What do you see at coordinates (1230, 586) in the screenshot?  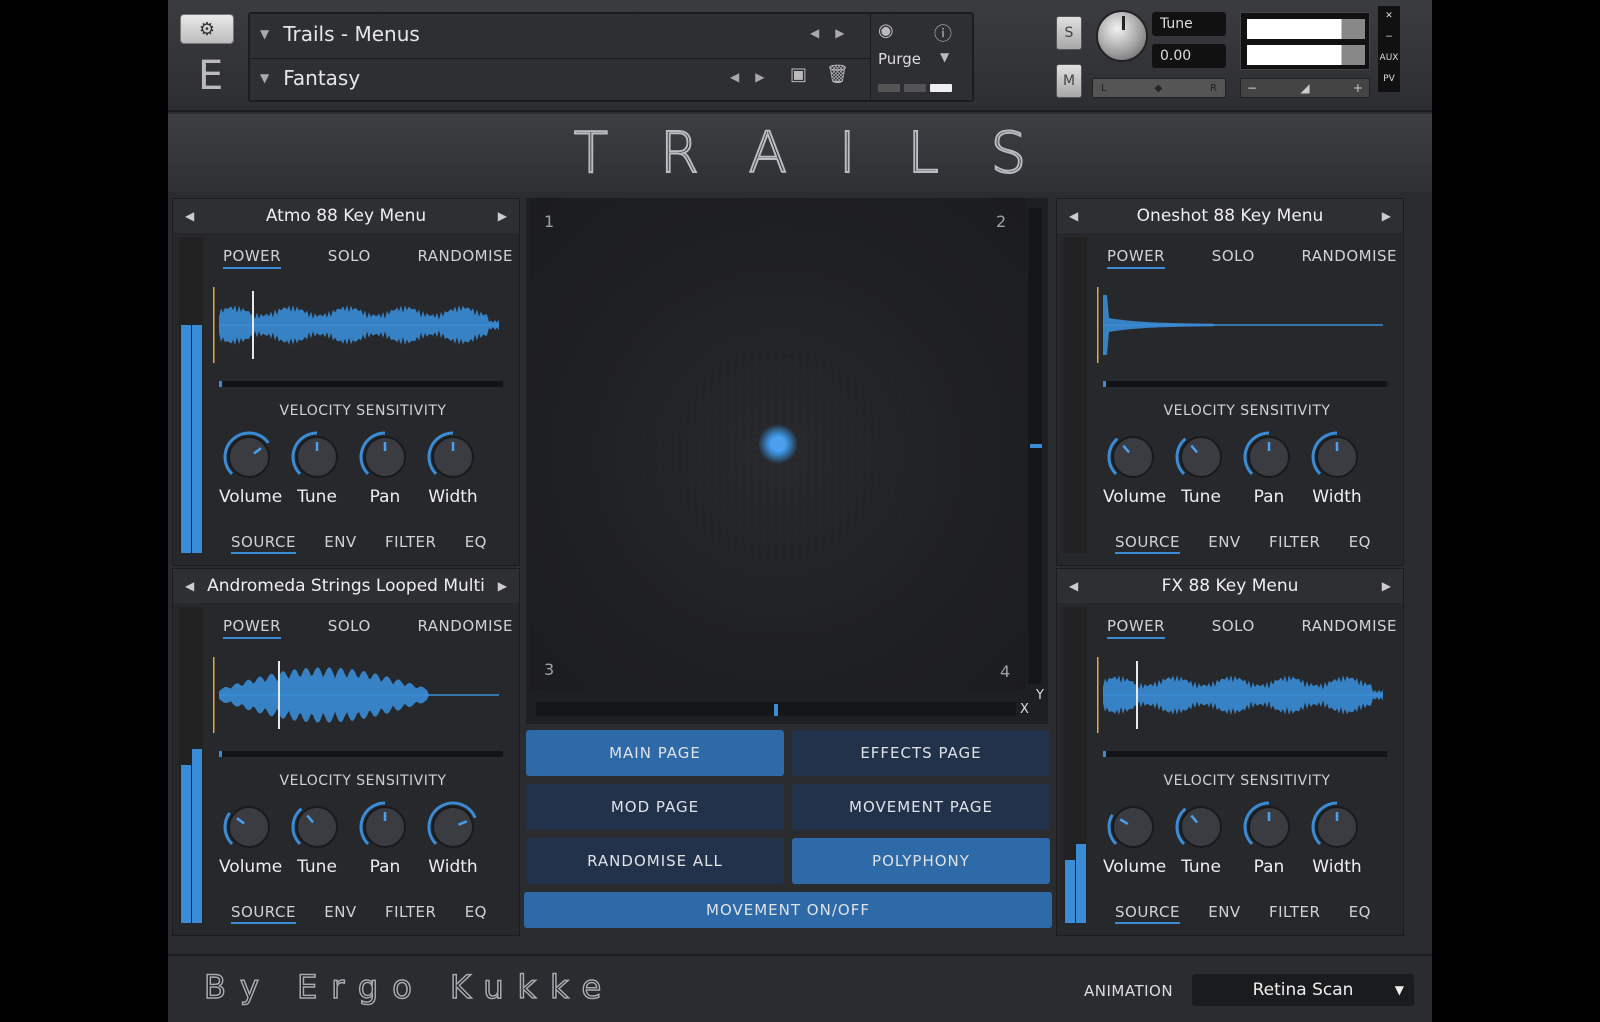 I see `slot-name: FX 88 Key Menu` at bounding box center [1230, 586].